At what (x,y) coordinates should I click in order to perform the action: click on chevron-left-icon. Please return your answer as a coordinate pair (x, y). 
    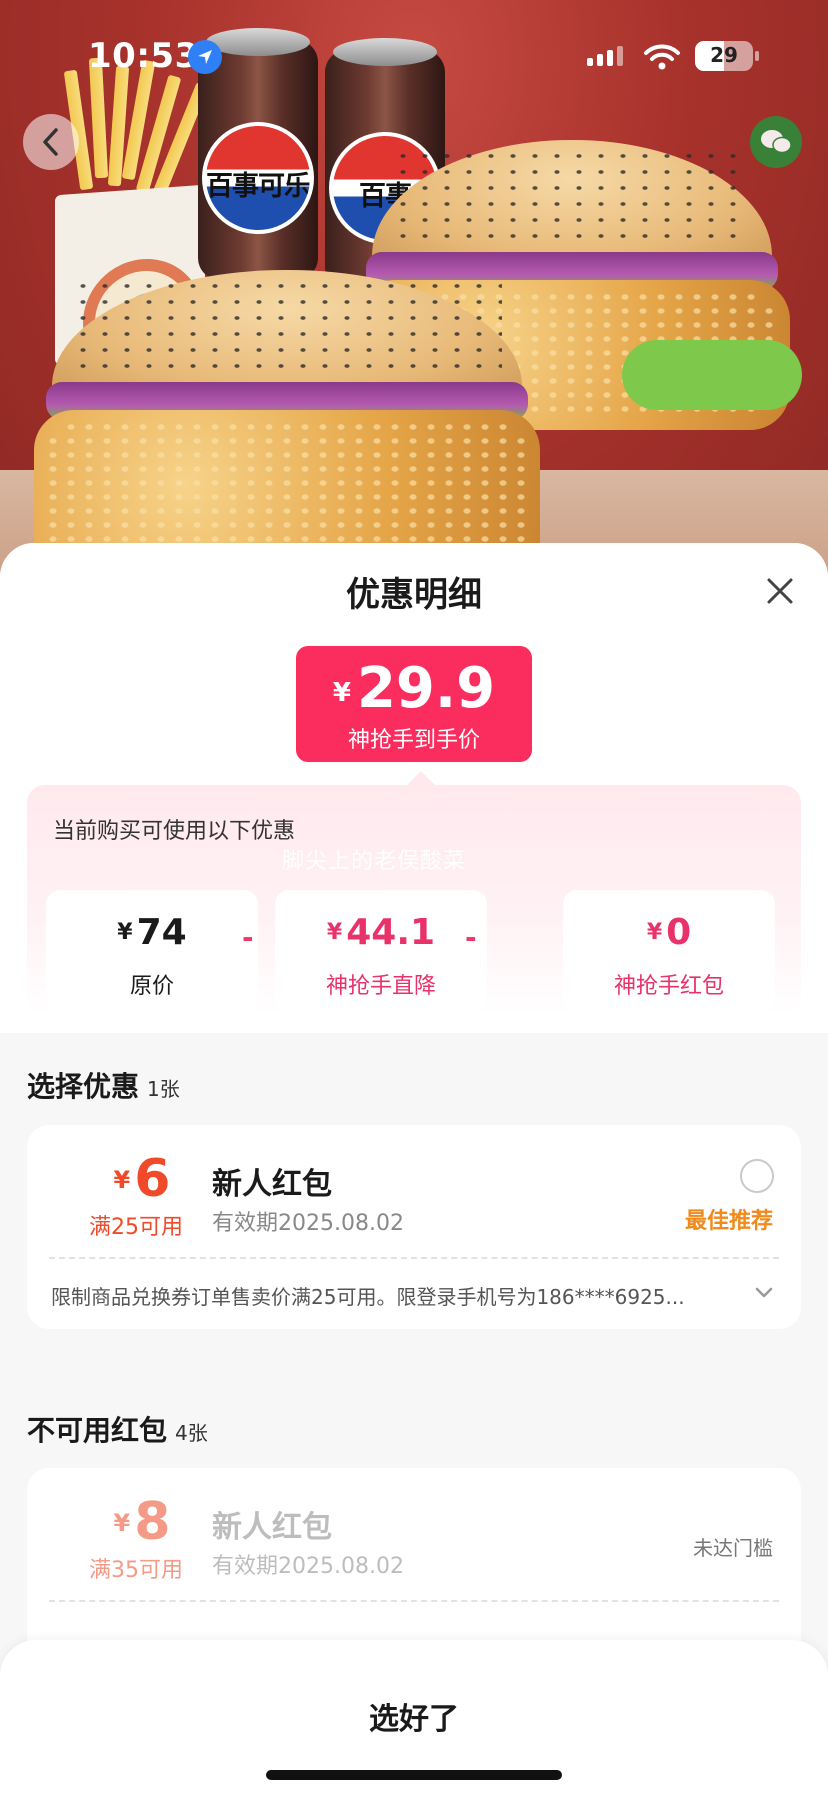
    Looking at the image, I should click on (50, 142).